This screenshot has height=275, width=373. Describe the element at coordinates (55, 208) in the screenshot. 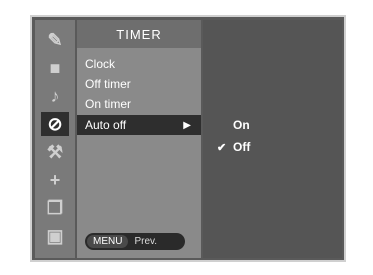

I see `input-icon: ❐` at that location.